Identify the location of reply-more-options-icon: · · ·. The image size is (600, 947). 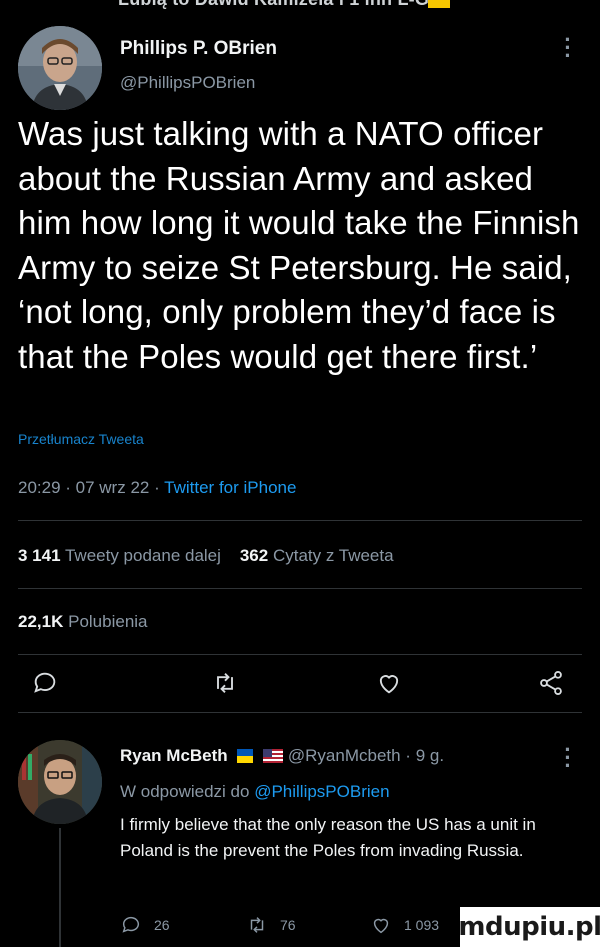
(568, 758).